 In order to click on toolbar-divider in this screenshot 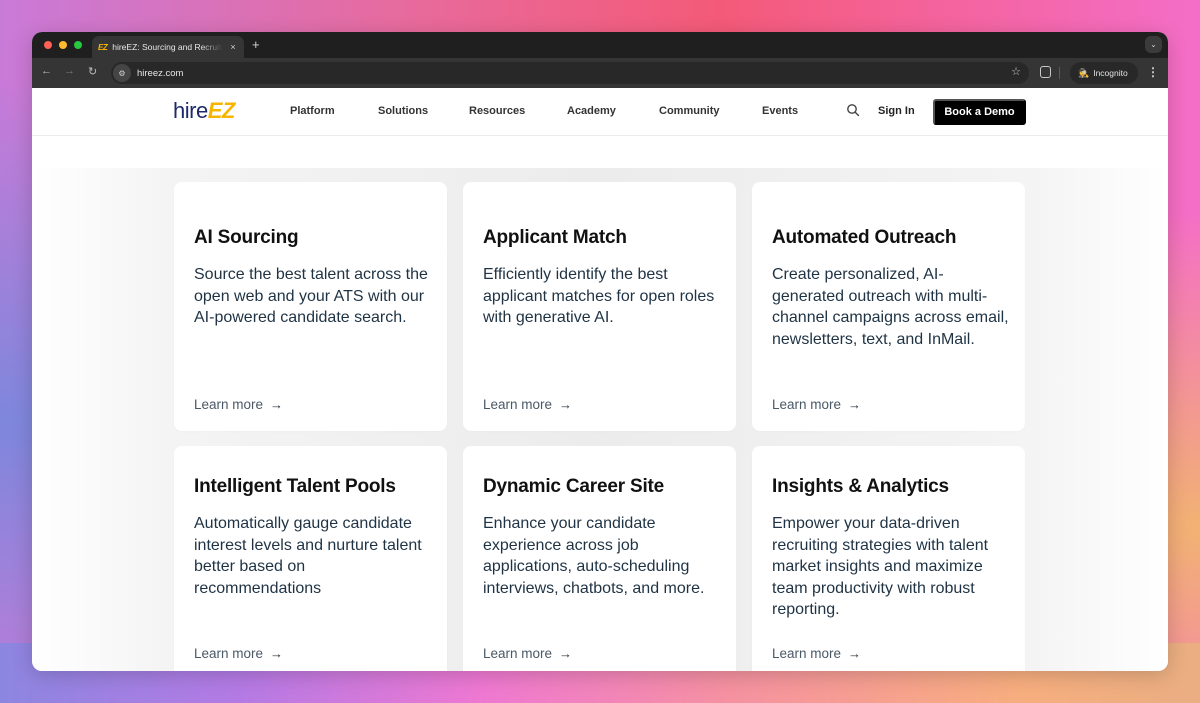, I will do `click(1059, 73)`.